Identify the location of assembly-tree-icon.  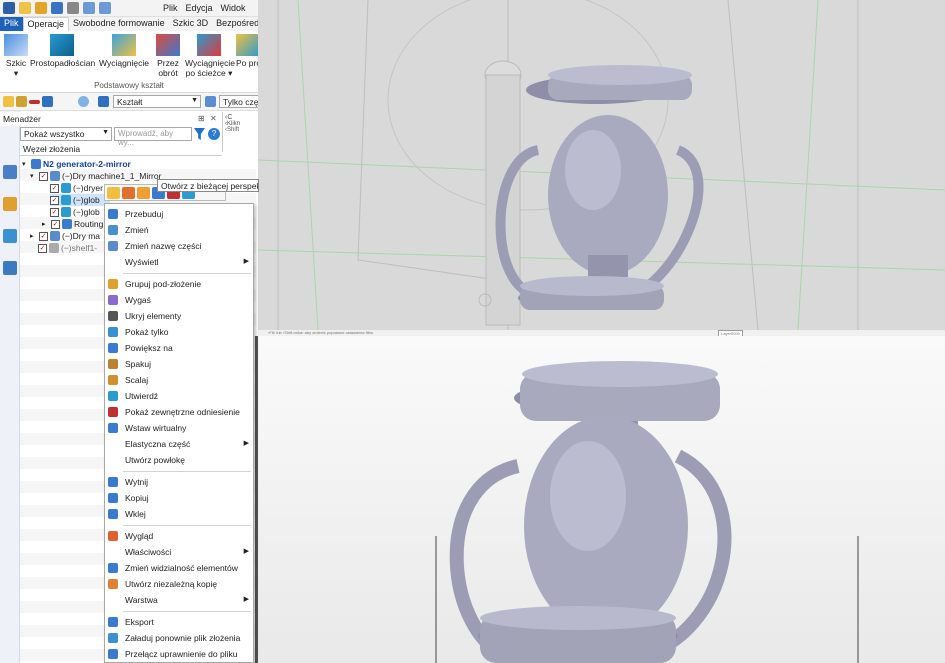
(10, 172).